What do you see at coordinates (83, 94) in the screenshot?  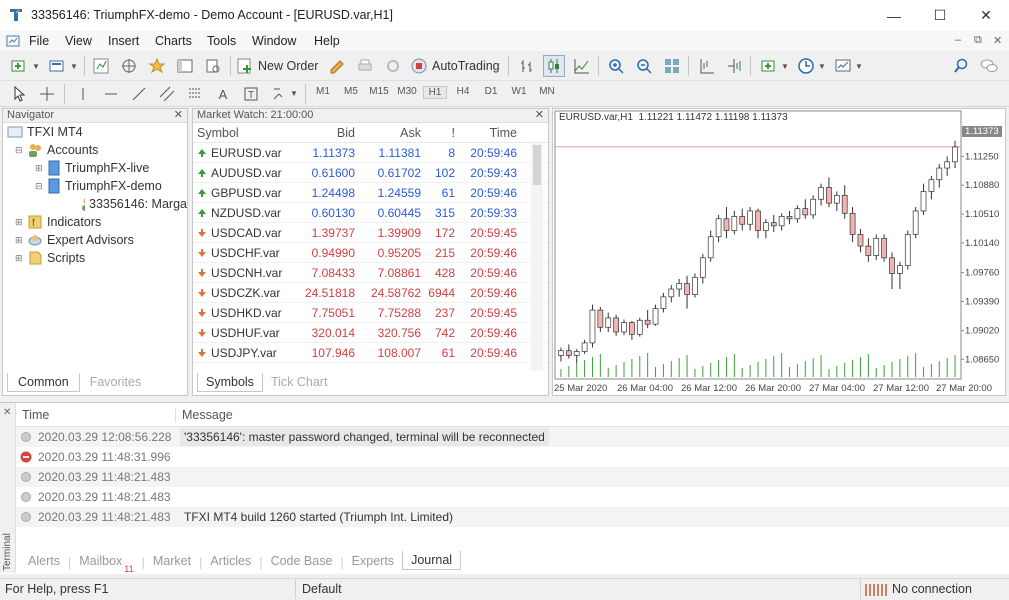 I see `vertical-line-icon` at bounding box center [83, 94].